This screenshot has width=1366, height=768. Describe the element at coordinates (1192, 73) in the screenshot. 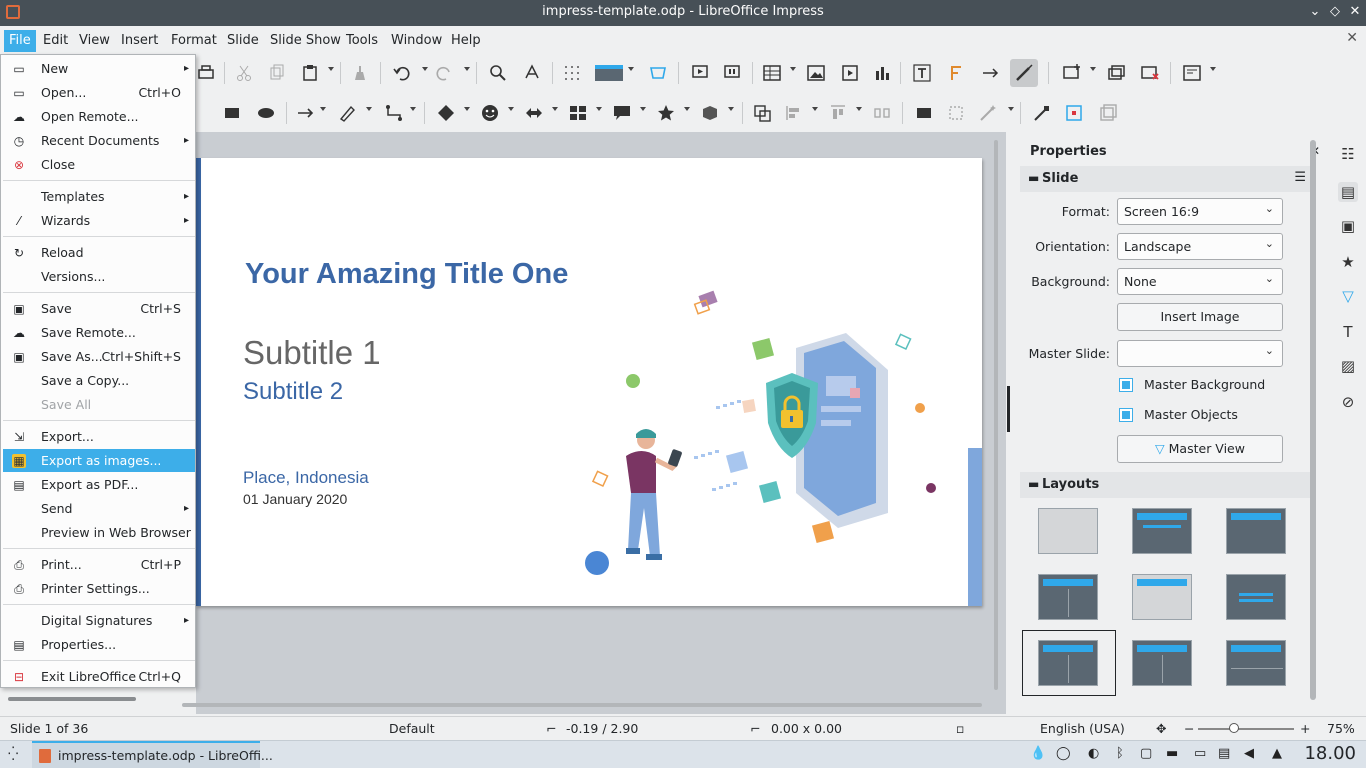

I see `slide-layout-icon` at that location.